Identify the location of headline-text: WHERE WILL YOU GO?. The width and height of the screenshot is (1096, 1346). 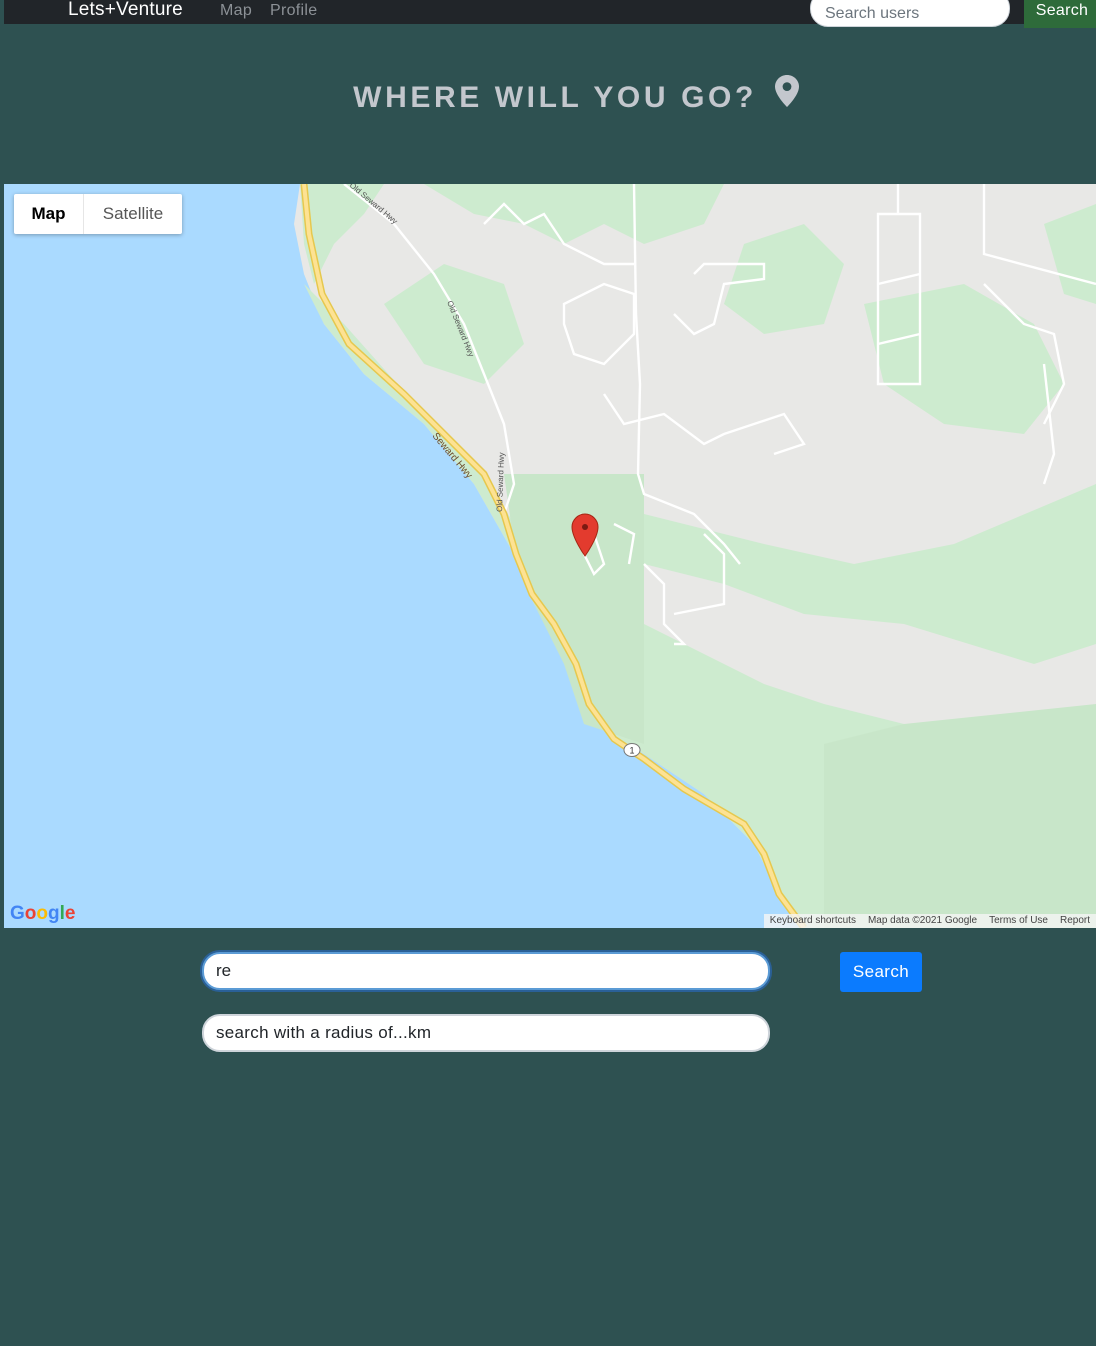
(555, 97).